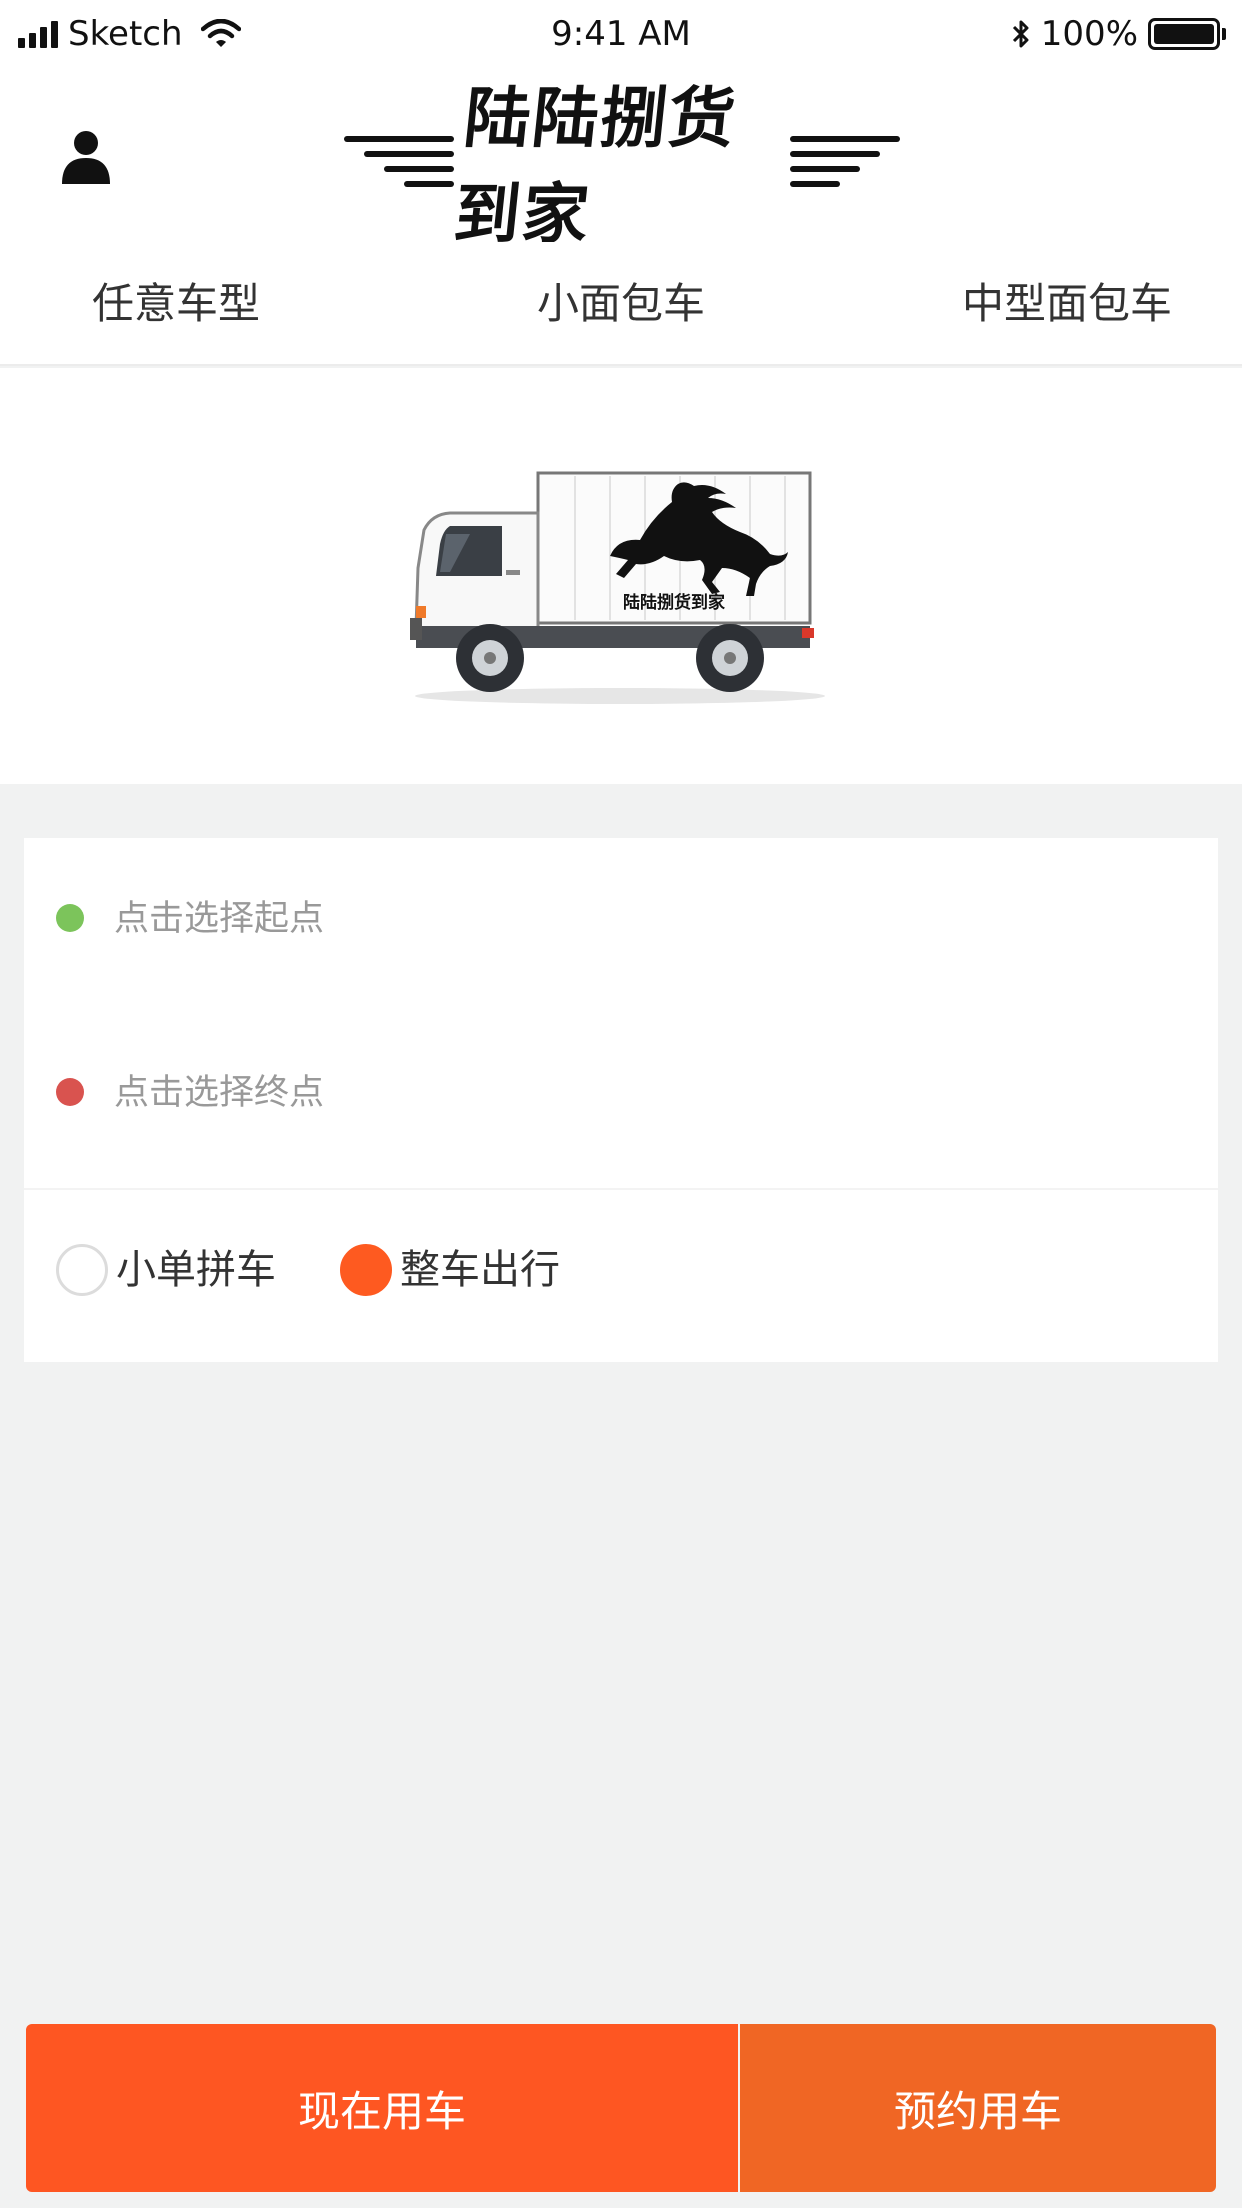  I want to click on start-point-selector: 点击选择起点, so click(621, 918).